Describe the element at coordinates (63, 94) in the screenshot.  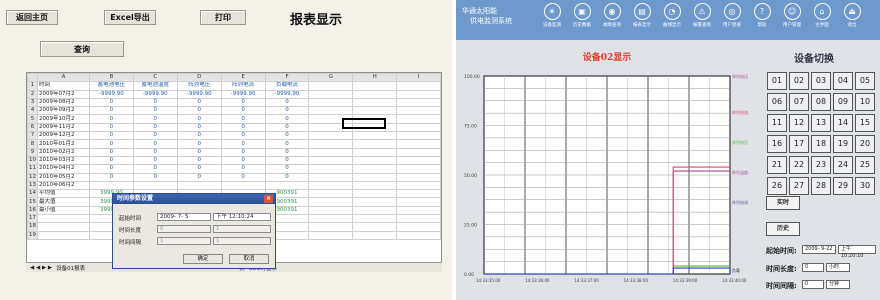
I see `table-cell: 2009年07月2` at that location.